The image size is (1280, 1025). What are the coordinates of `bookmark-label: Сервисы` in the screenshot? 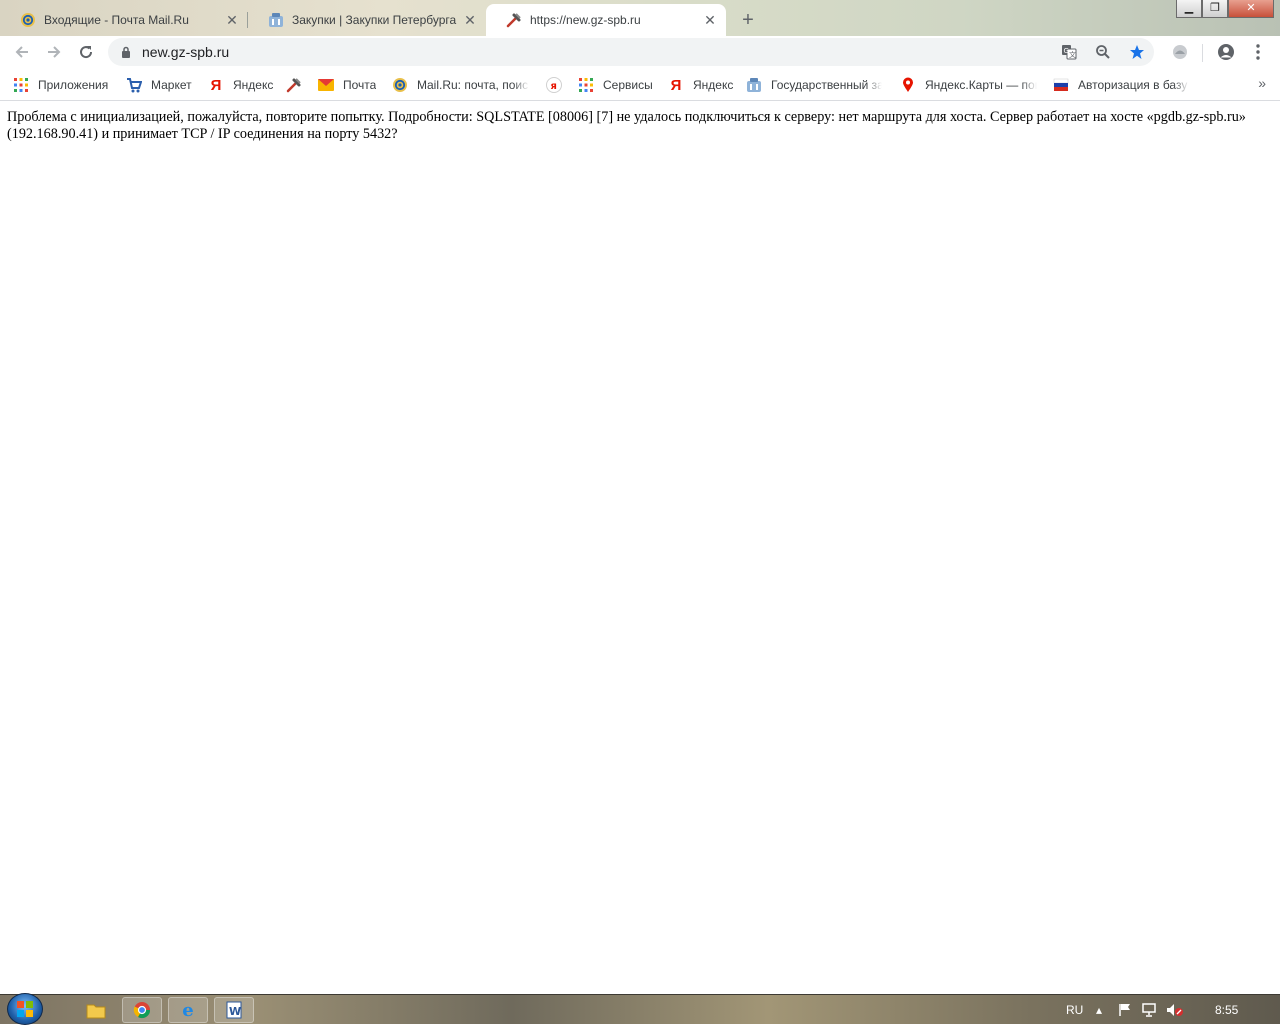 It's located at (628, 85).